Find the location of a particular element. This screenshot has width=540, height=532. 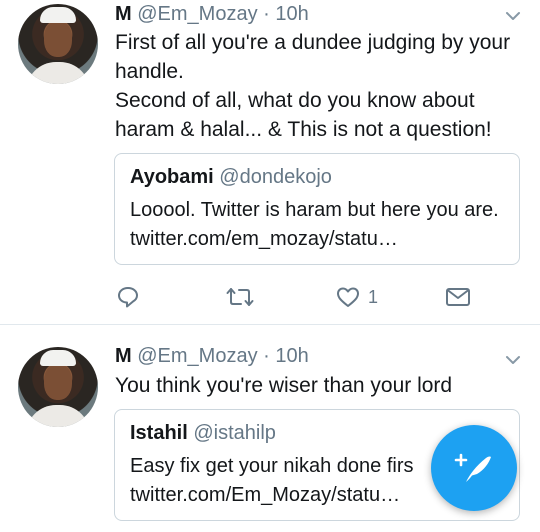

quoted-author-handle: @dondekojo is located at coordinates (275, 177).